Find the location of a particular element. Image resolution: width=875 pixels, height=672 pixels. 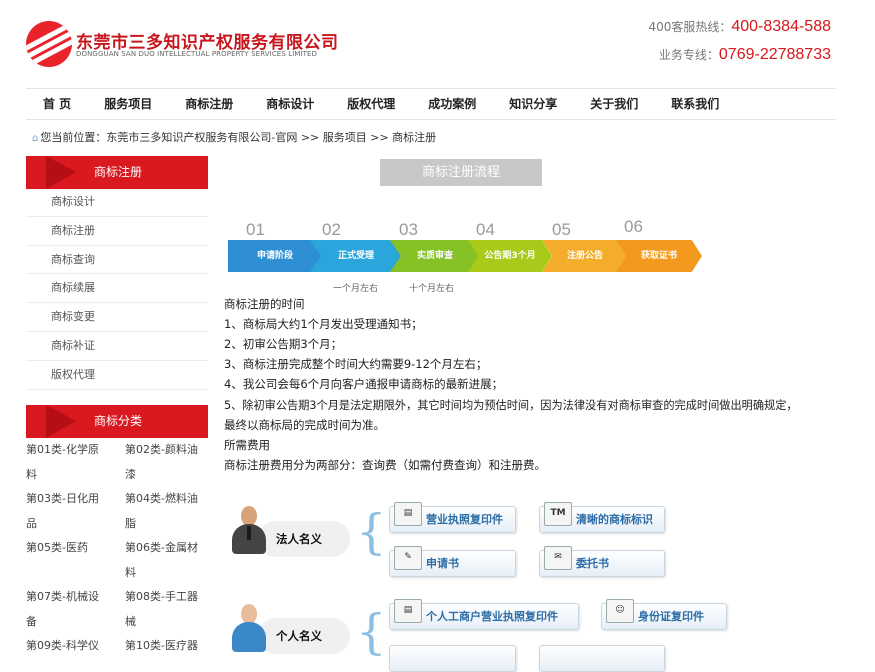

sidebar-menu: 商标设计 商标注册 商标查询 商标续展 商标变更 商标补证 版权代理 is located at coordinates (117, 289).